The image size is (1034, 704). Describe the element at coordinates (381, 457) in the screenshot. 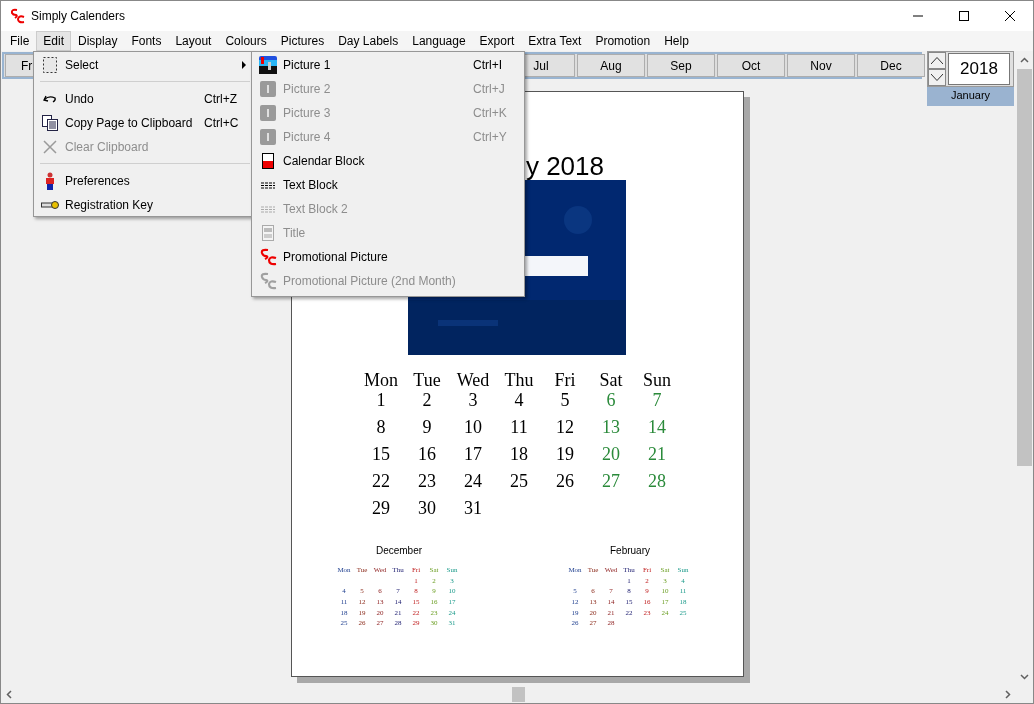

I see `calendar-day: 15` at that location.